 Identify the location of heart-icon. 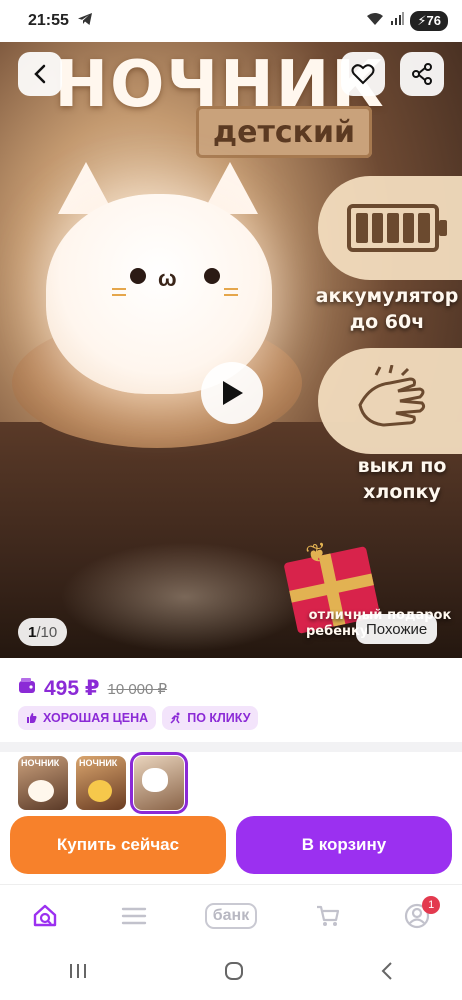
(363, 74).